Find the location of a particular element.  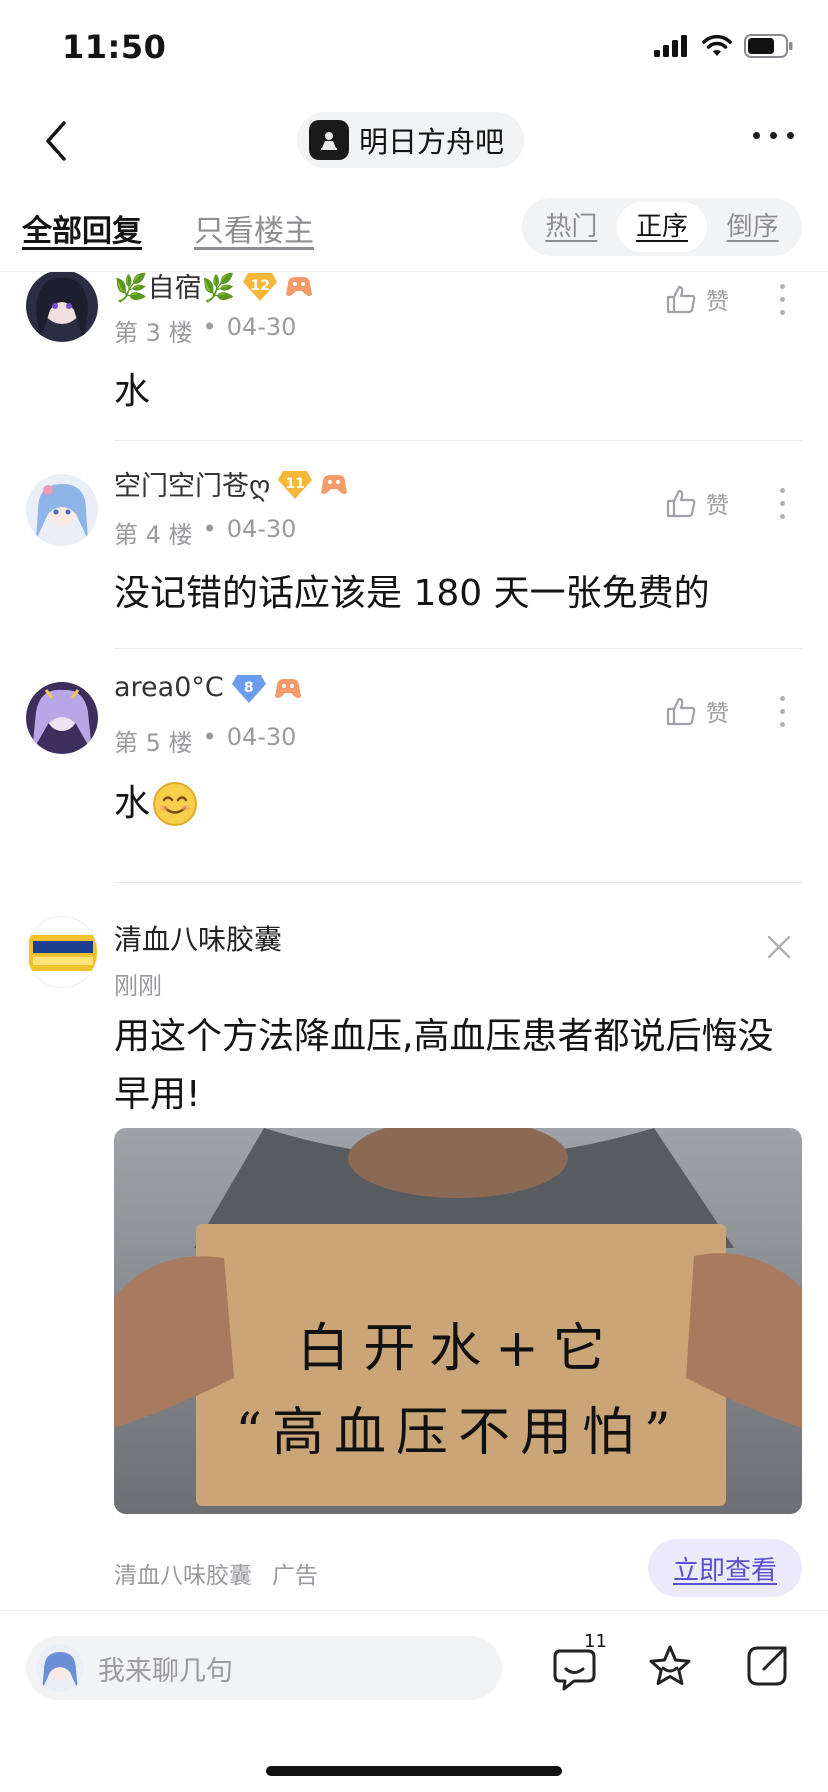

star-icon is located at coordinates (670, 1667).